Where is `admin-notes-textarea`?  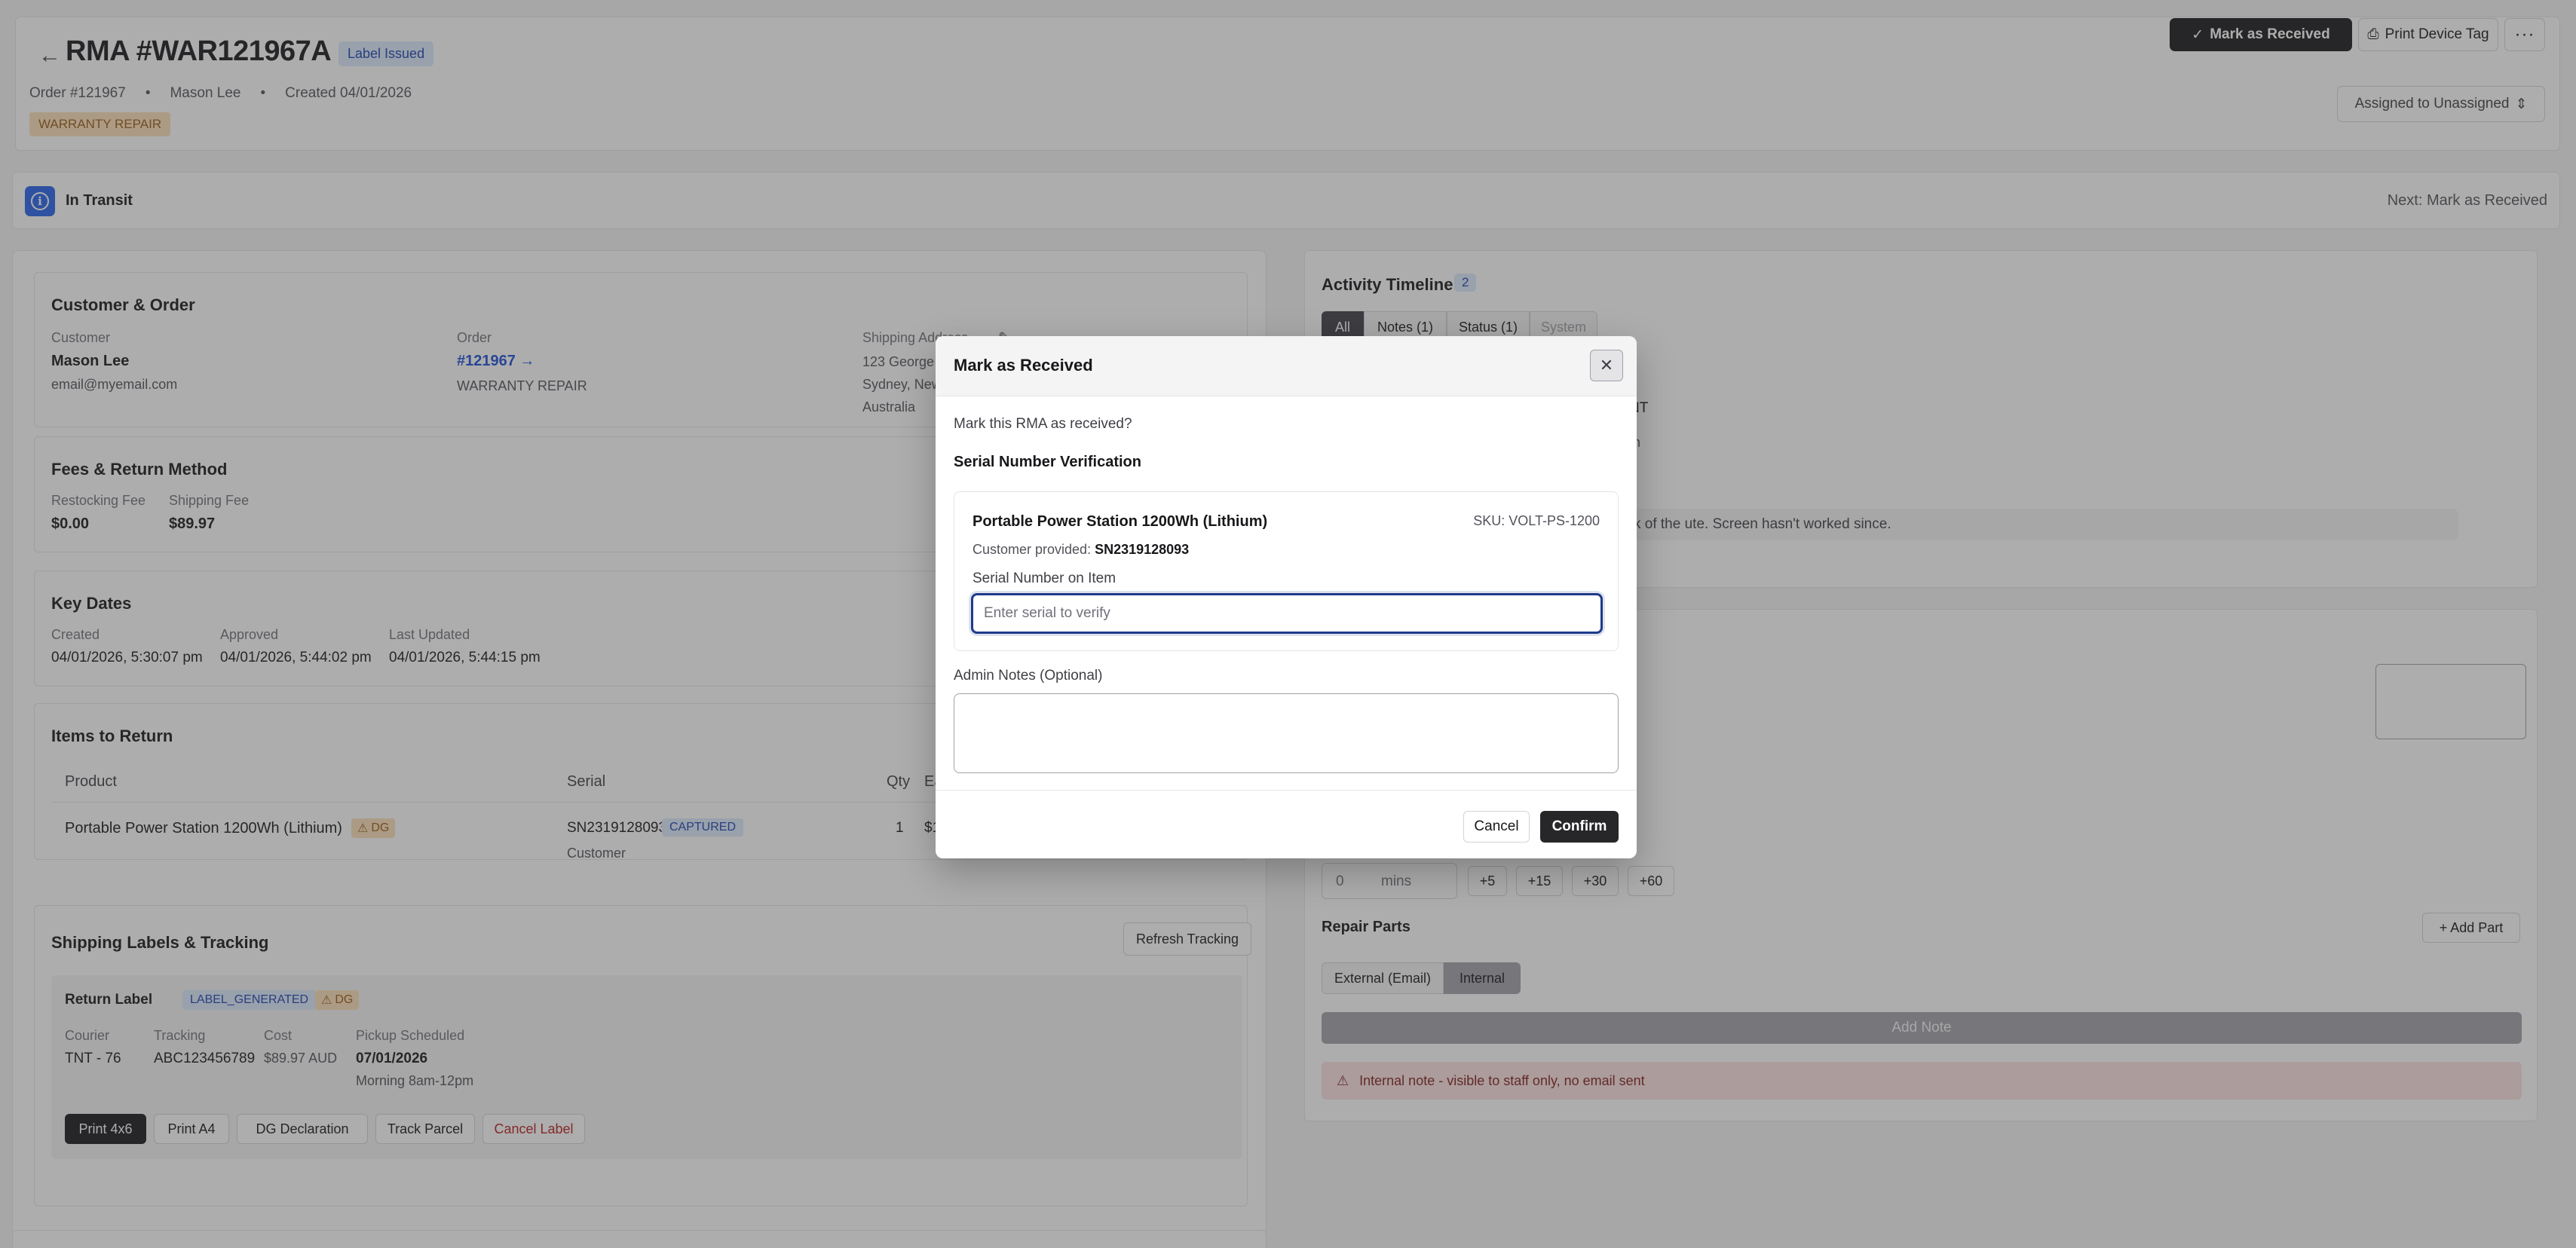
admin-notes-textarea is located at coordinates (1286, 733).